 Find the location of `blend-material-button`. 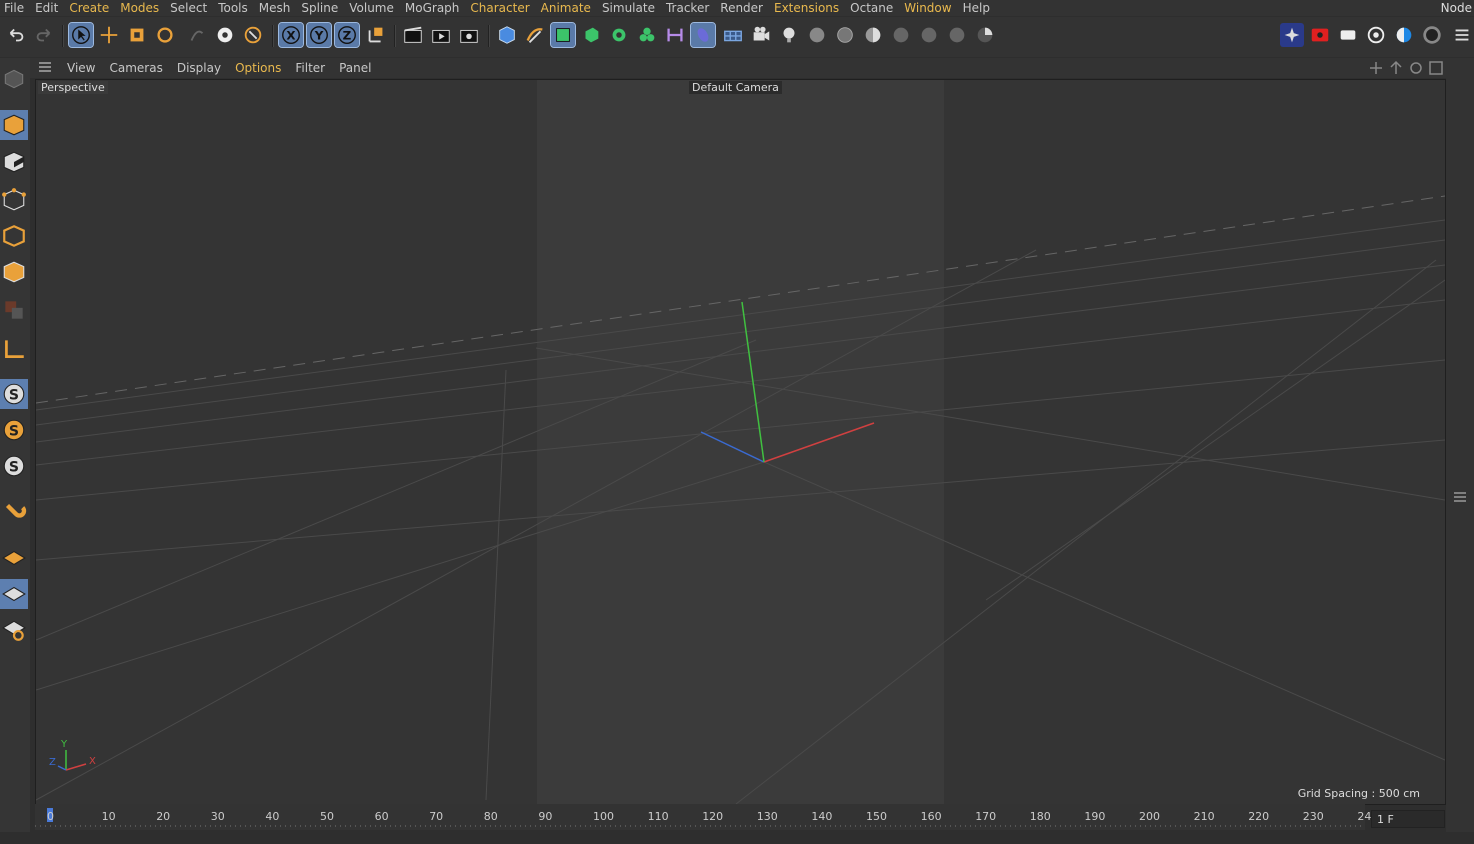

blend-material-button is located at coordinates (929, 35).